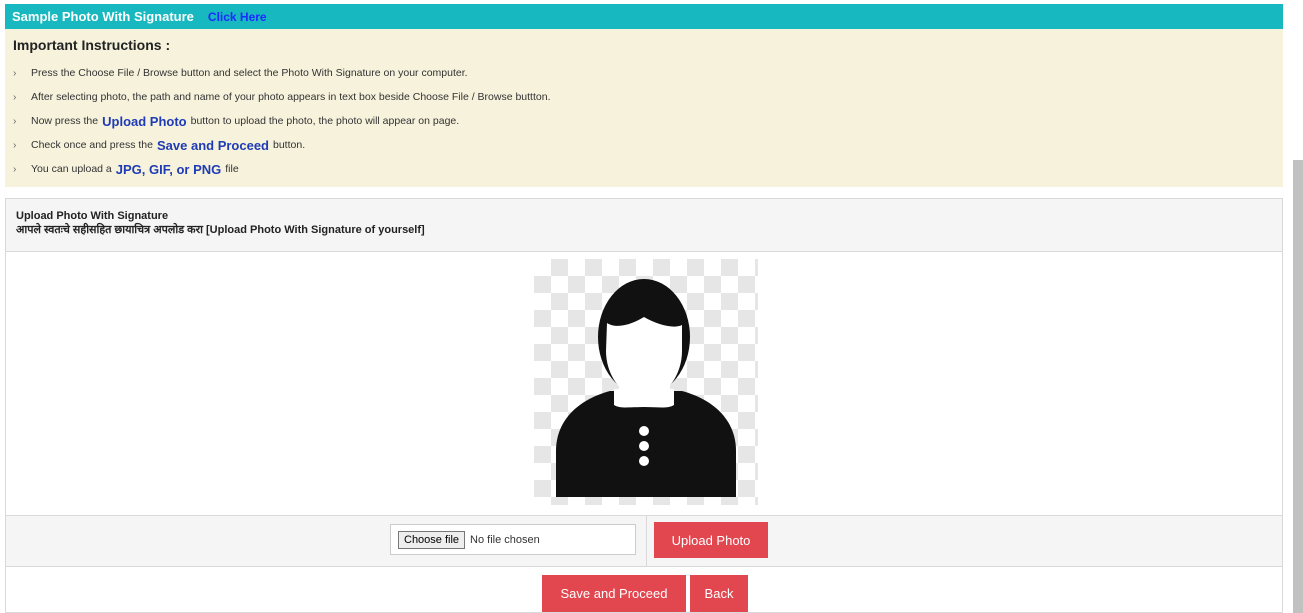  Describe the element at coordinates (237, 17) in the screenshot. I see `click-here-link: Click Here` at that location.